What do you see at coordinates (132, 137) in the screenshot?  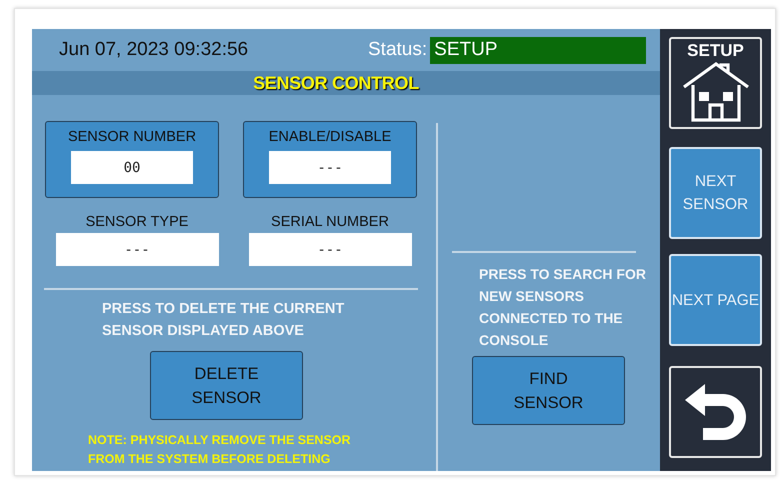 I see `field-label: SENSOR NUMBER` at bounding box center [132, 137].